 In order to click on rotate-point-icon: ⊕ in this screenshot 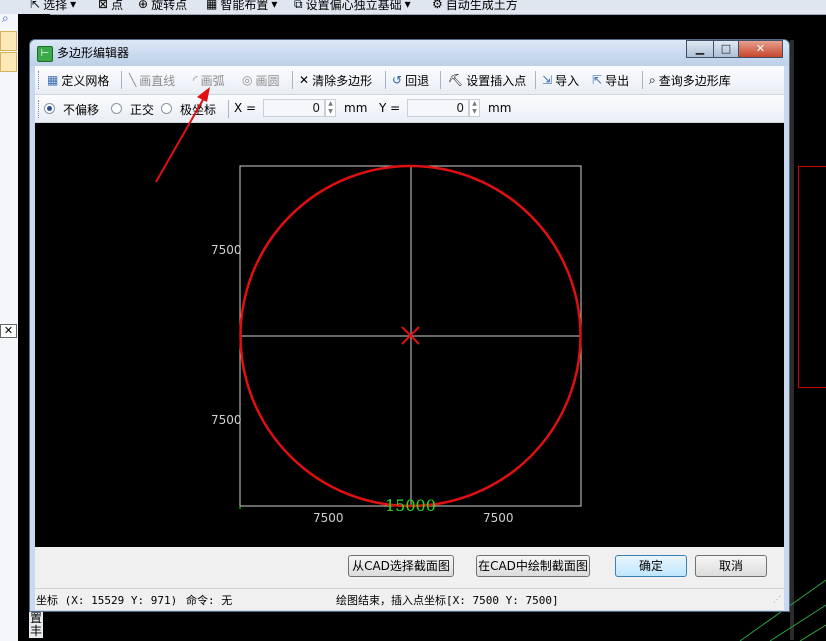, I will do `click(143, 5)`.